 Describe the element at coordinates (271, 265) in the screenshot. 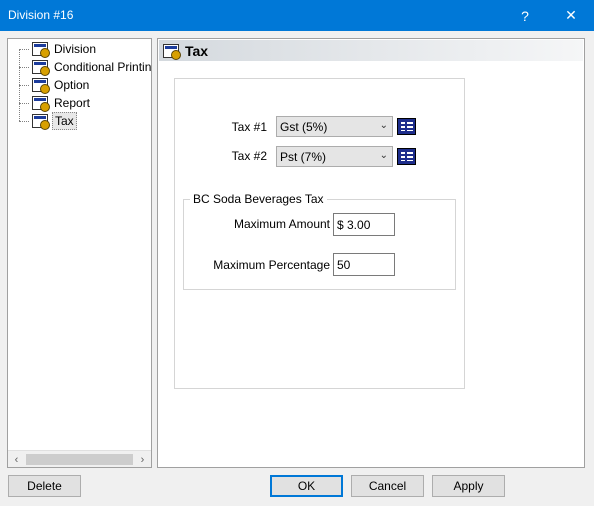

I see `max-percentage-label: Maximum Percentage` at that location.